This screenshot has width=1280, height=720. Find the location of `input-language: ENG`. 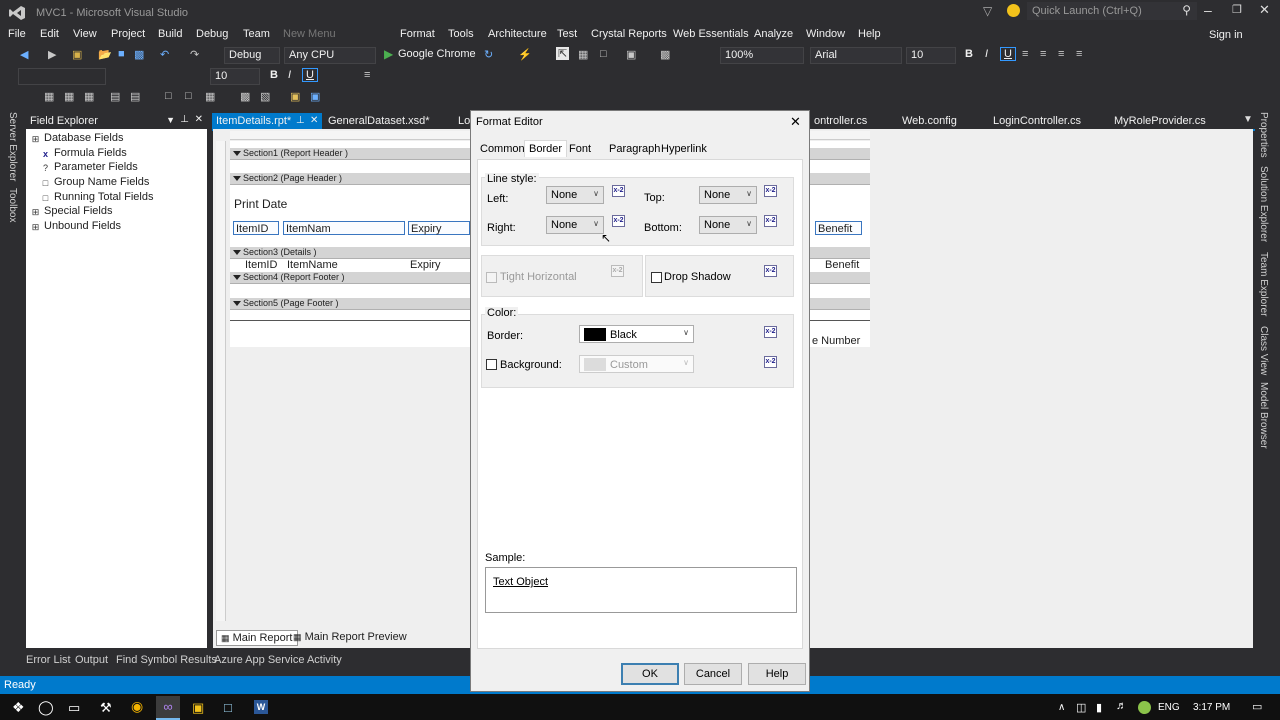

input-language: ENG is located at coordinates (1169, 707).